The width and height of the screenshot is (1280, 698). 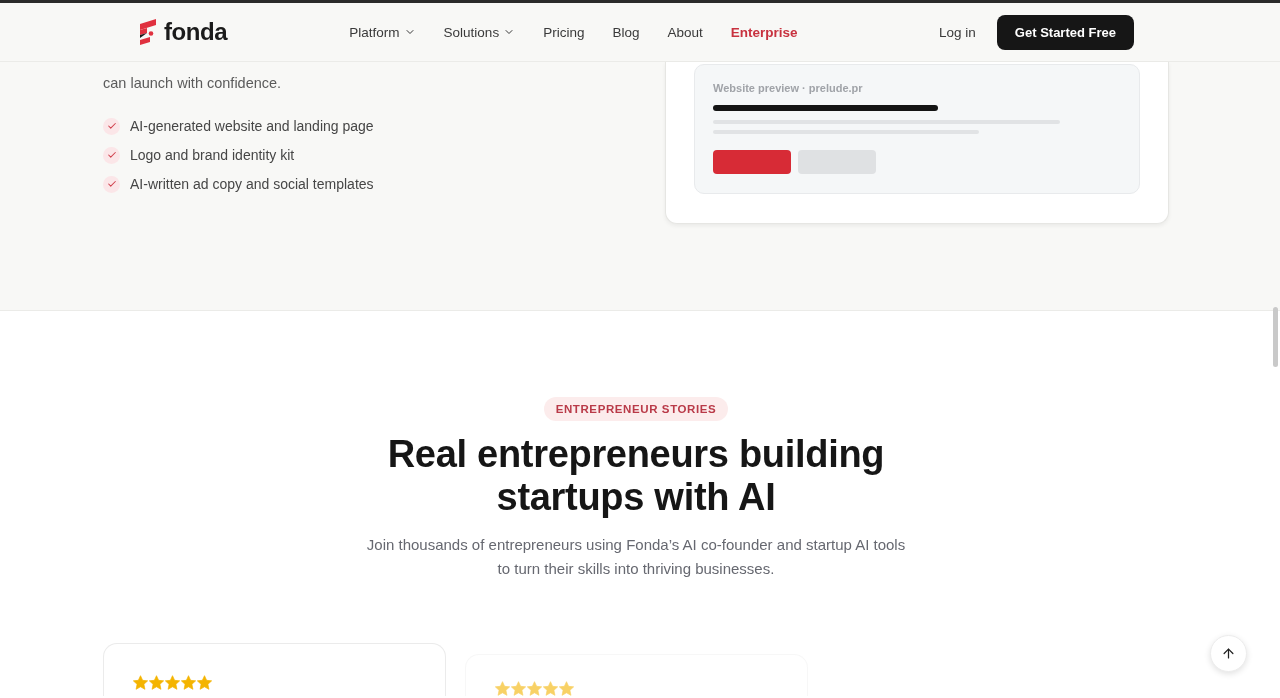 What do you see at coordinates (788, 88) in the screenshot?
I see `preview-caption: Website preview · prelude.pr` at bounding box center [788, 88].